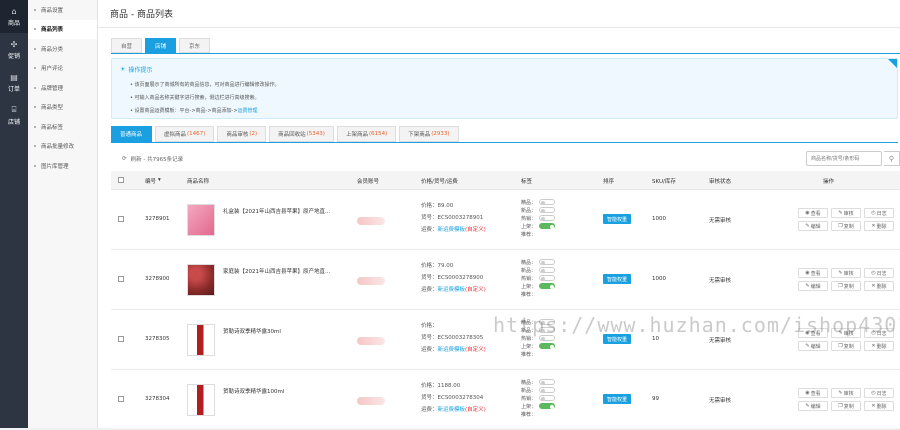  I want to click on list-tab: 上架商品 (6154), so click(366, 134).